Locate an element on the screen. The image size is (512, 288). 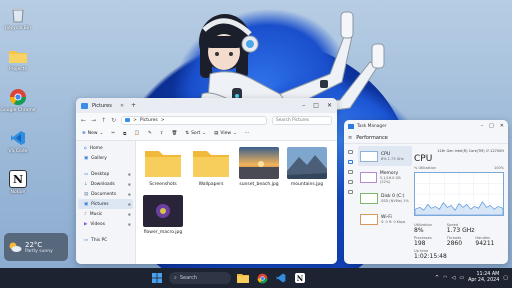
desktop-icon-chrome: Google Chrome is located at coordinates (18, 100).